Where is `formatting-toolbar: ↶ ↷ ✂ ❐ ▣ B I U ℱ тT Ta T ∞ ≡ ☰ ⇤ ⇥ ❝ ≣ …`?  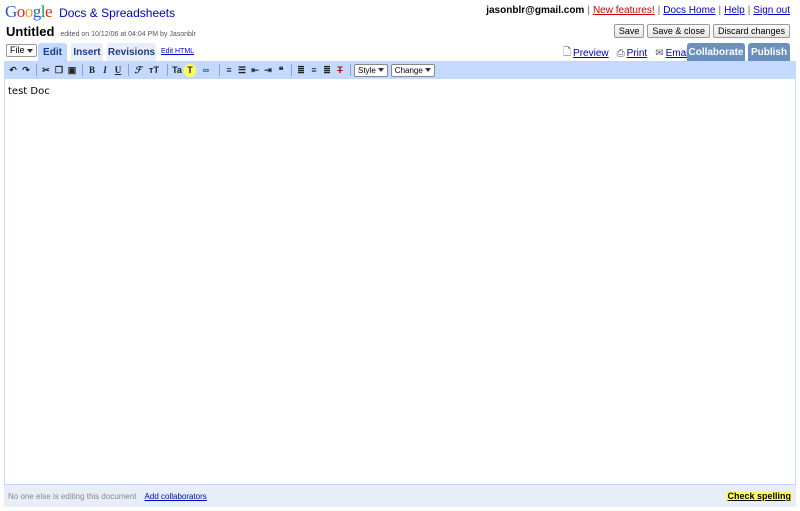 formatting-toolbar: ↶ ↷ ✂ ❐ ▣ B I U ℱ тT Ta T ∞ ≡ ☰ ⇤ ⇥ ❝ ≣ … is located at coordinates (400, 70).